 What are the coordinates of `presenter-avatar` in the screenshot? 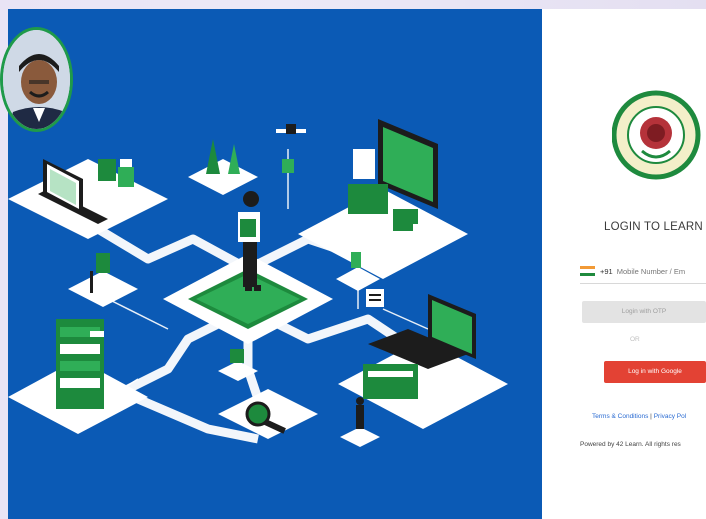 It's located at (36, 79).